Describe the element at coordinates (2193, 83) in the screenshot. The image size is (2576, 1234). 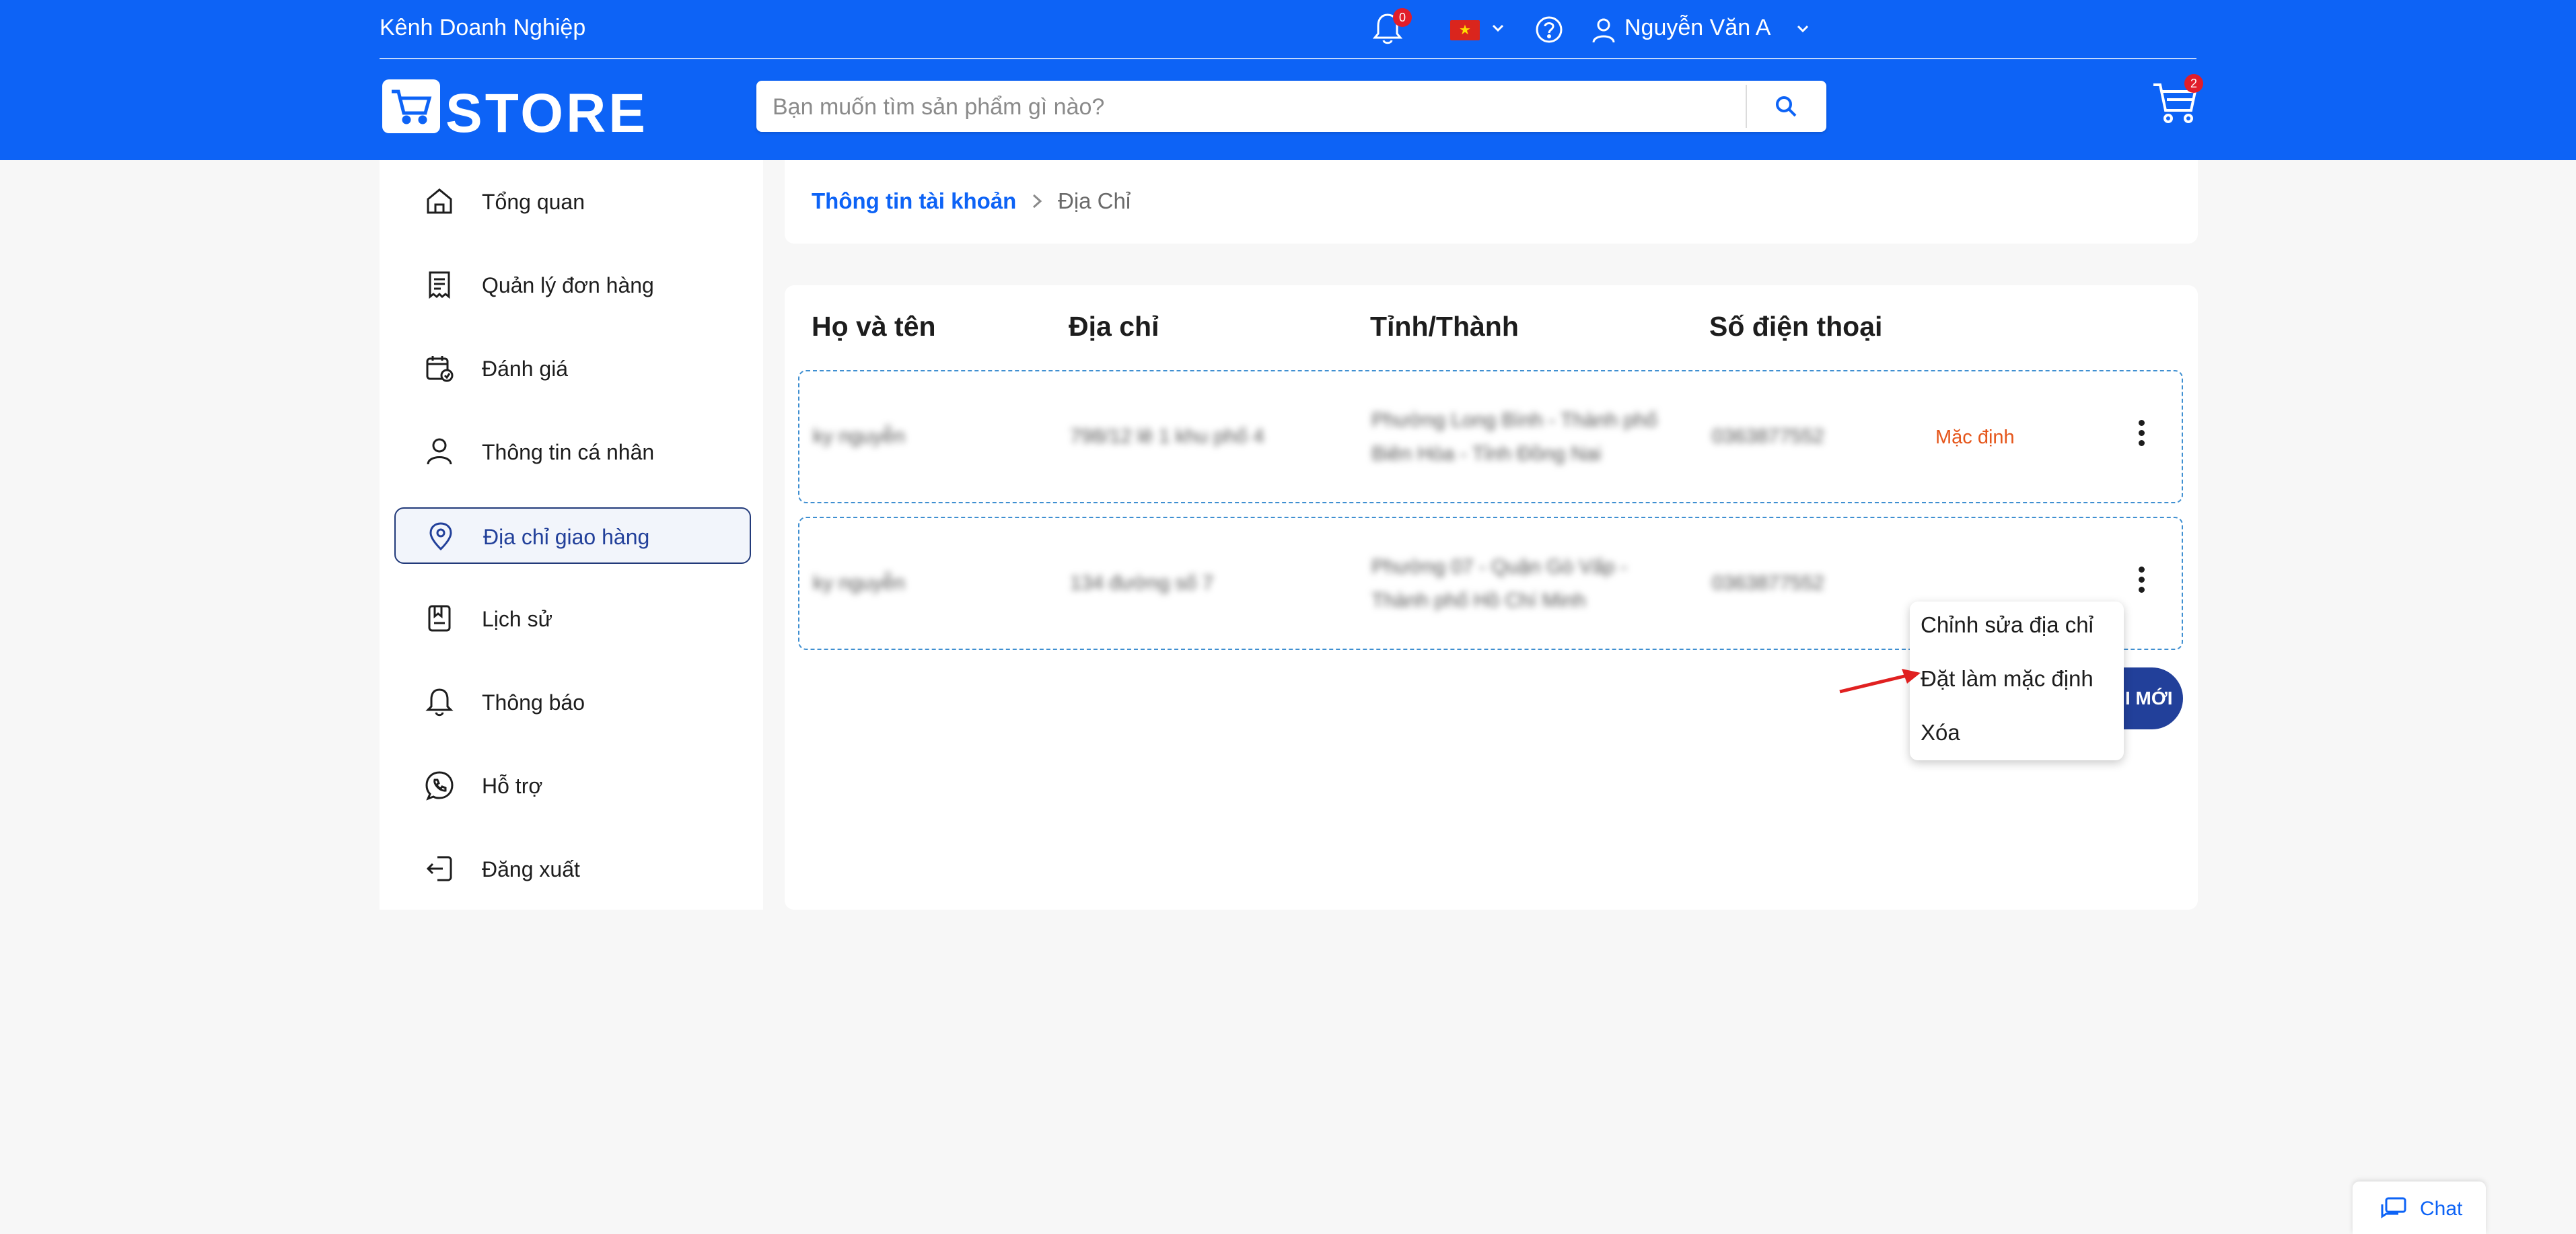
I see `cart-count-badge: 2` at that location.